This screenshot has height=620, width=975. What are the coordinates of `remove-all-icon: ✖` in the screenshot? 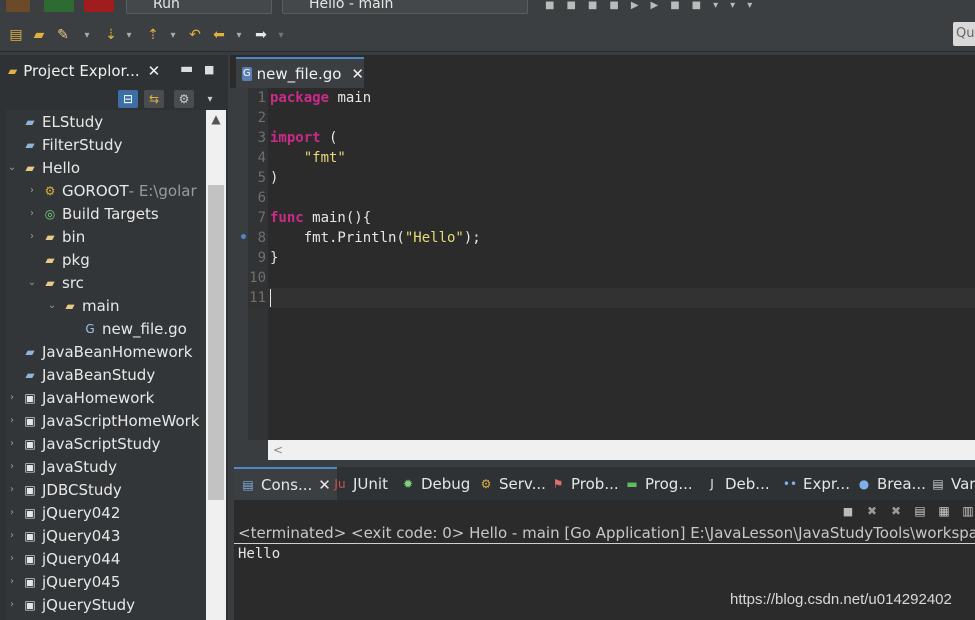 It's located at (896, 511).